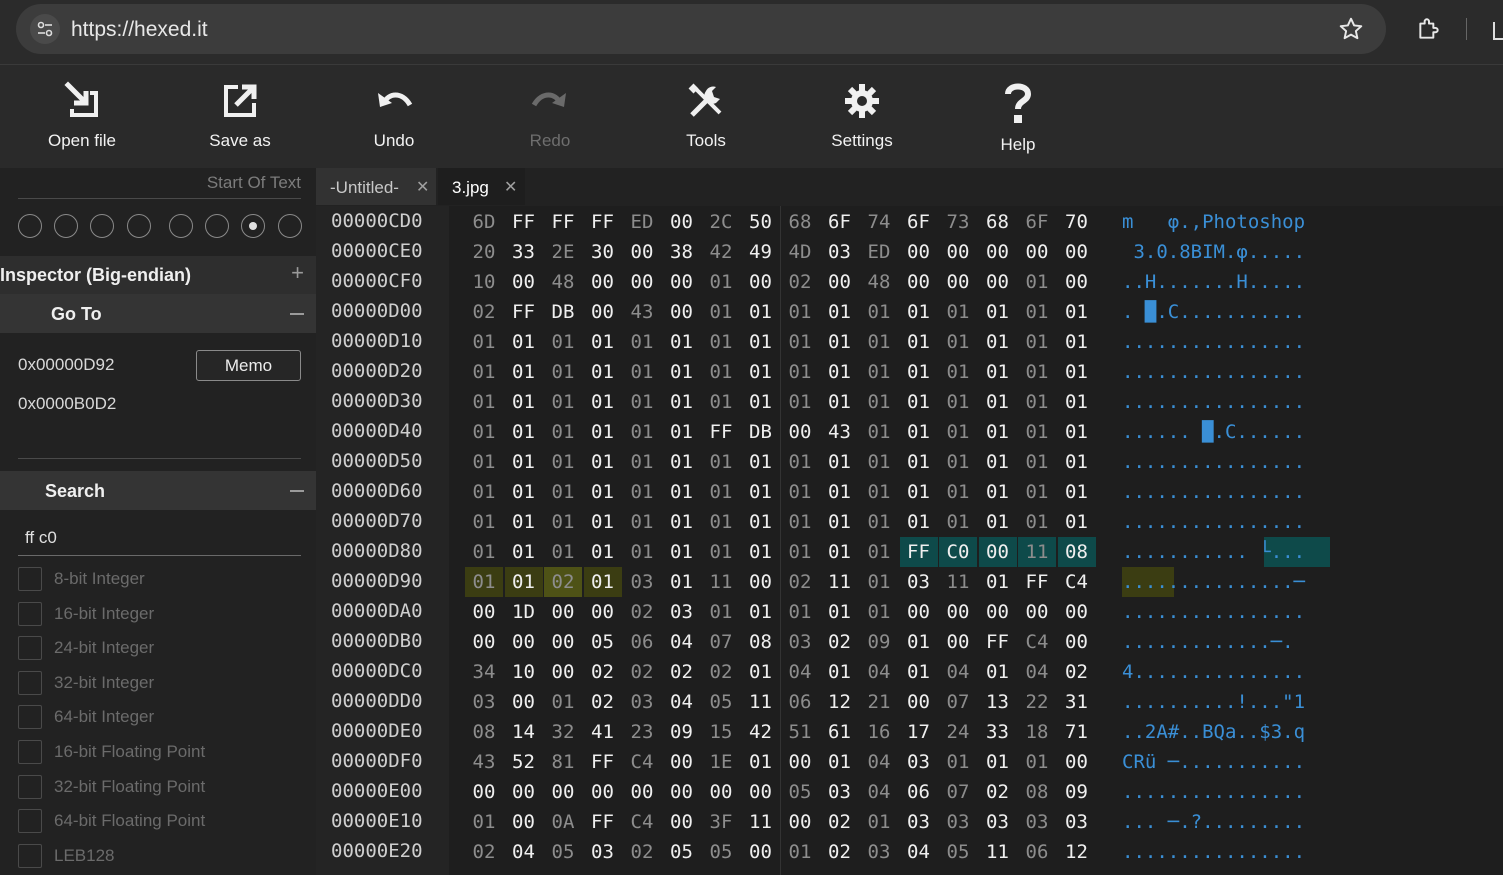 Image resolution: width=1503 pixels, height=875 pixels. I want to click on hex-byte: 14, so click(524, 732).